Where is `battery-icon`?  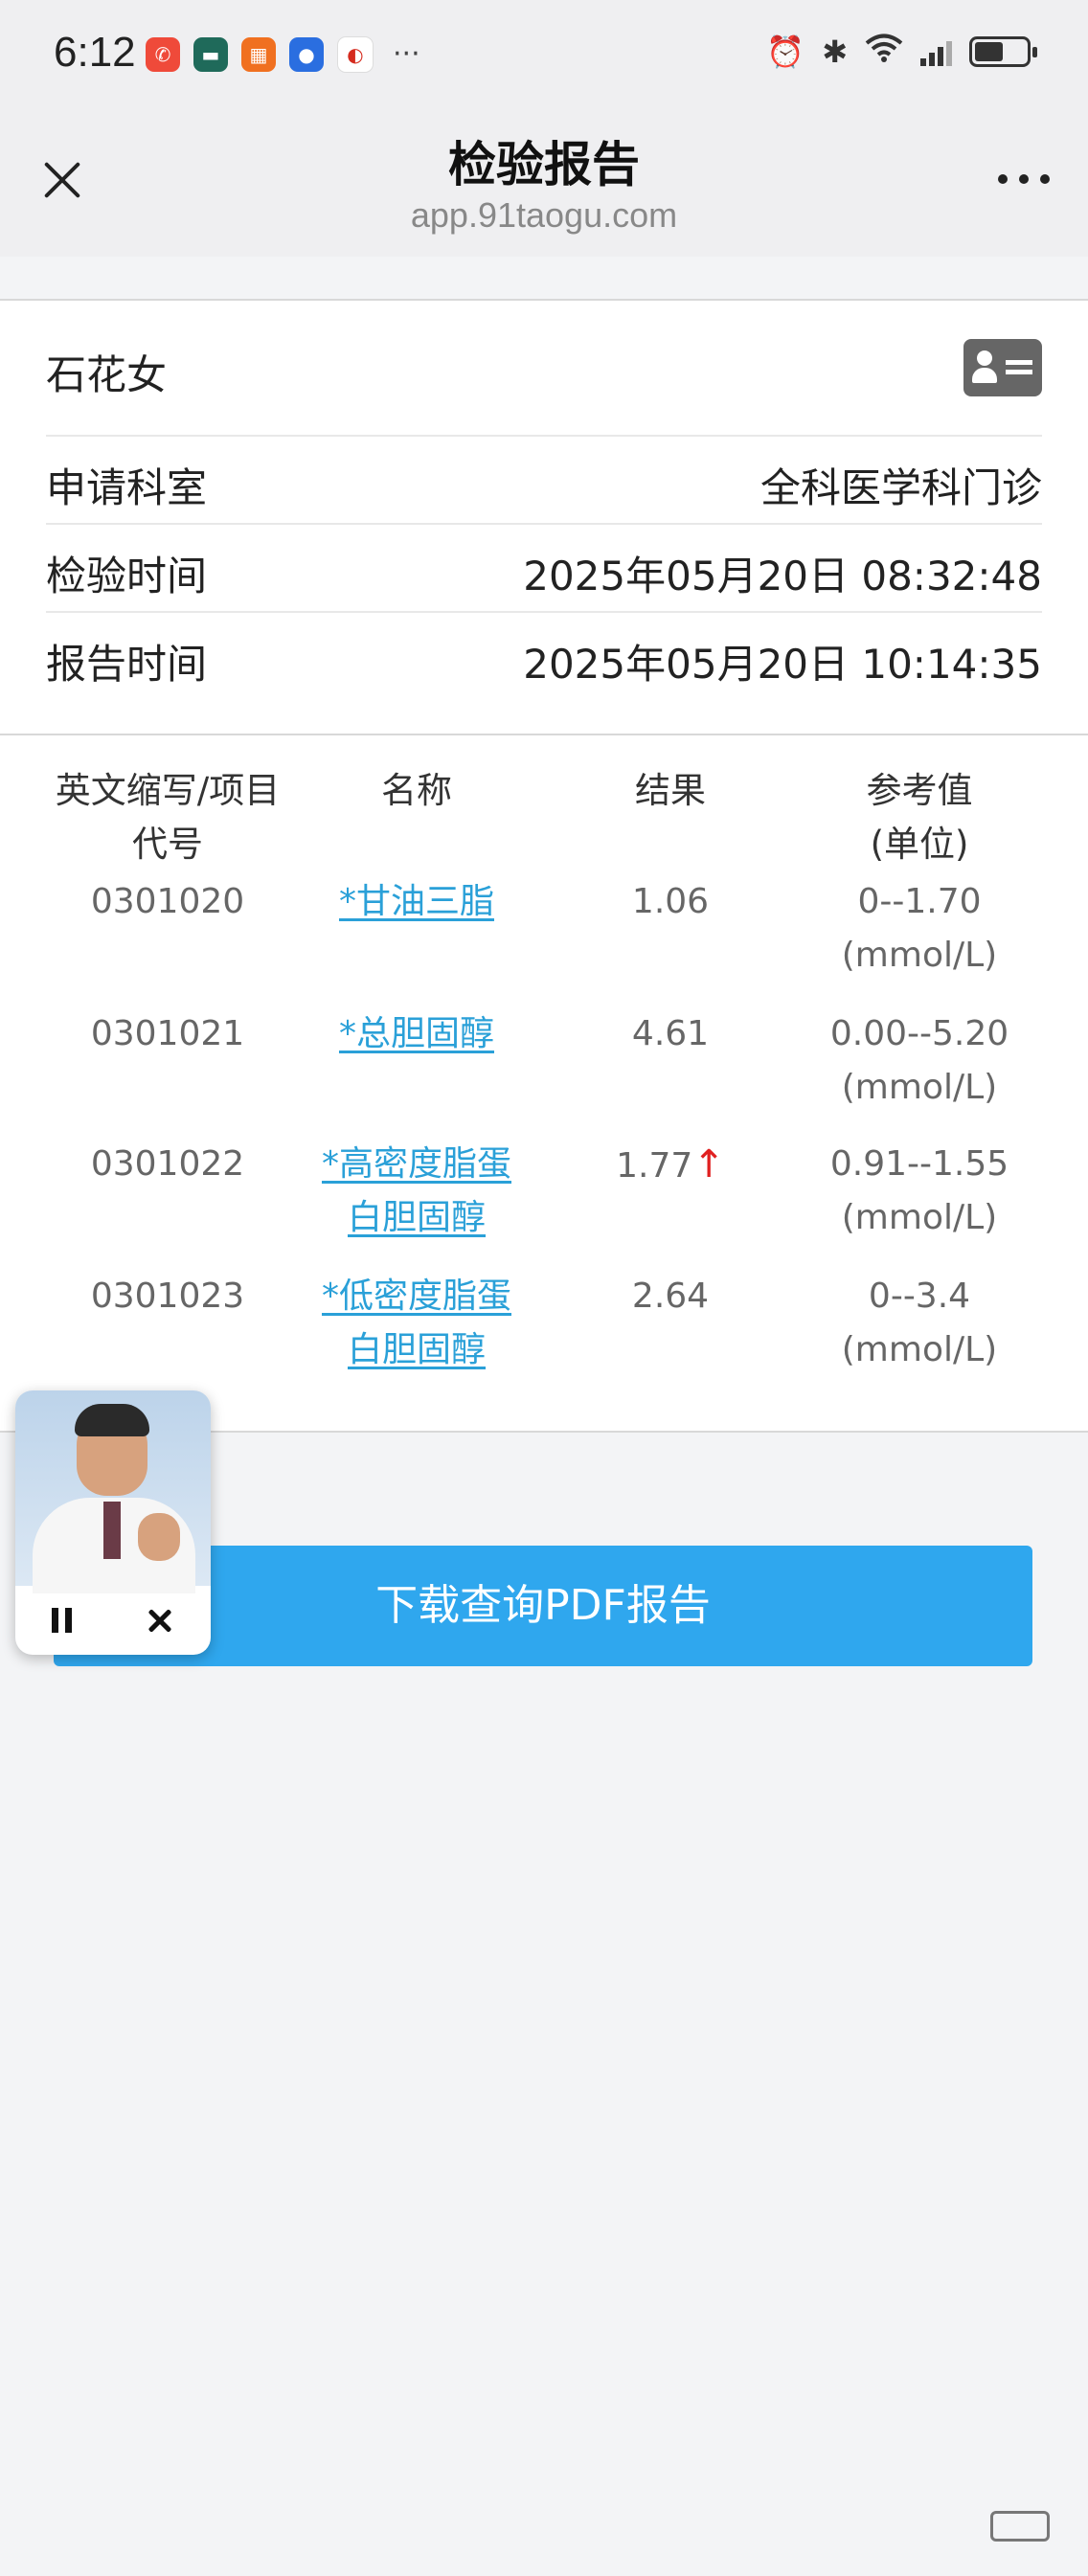 battery-icon is located at coordinates (1003, 51).